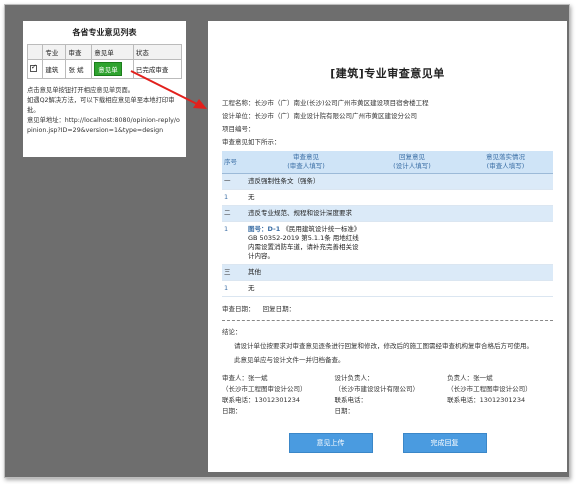 The width and height of the screenshot is (576, 484). I want to click on chief-phone: 联系电话：13012301234, so click(486, 400).